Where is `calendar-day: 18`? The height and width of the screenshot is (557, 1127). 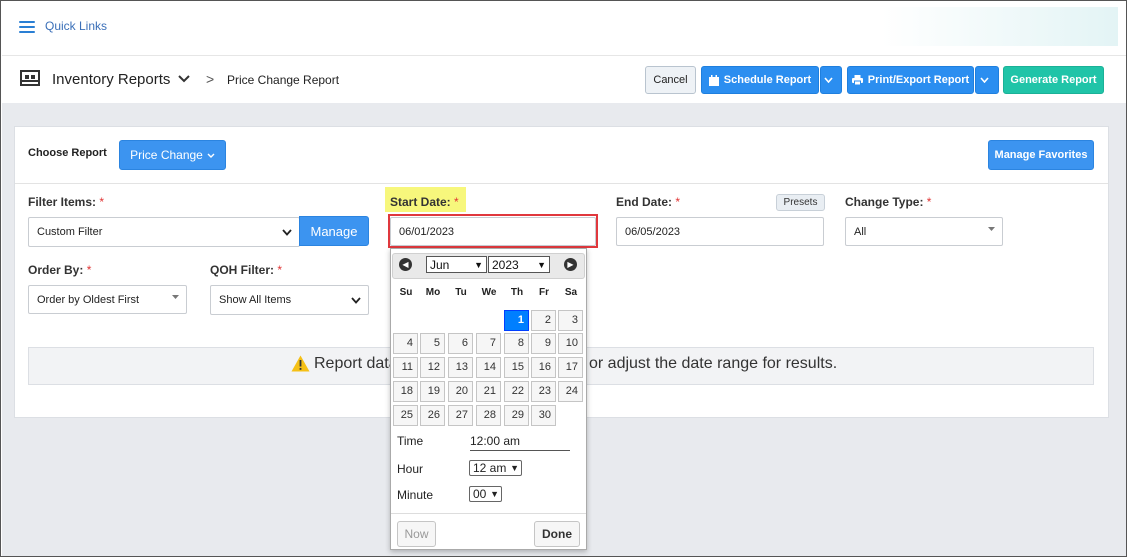 calendar-day: 18 is located at coordinates (405, 391).